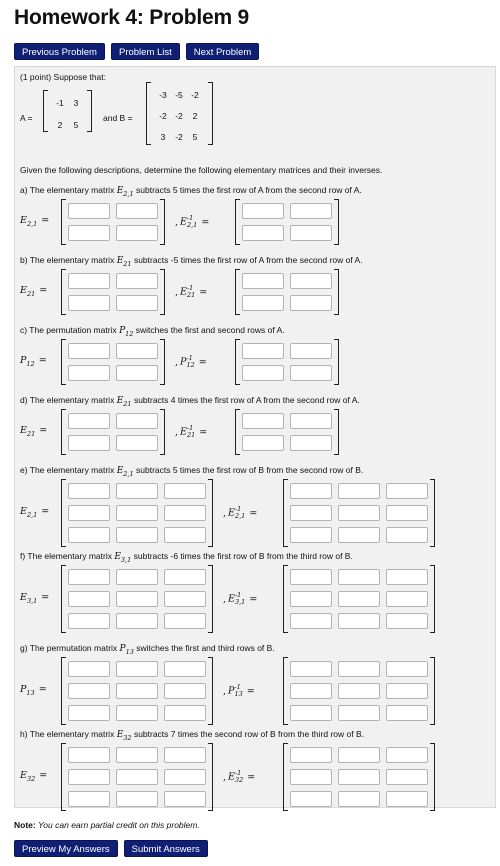  What do you see at coordinates (222, 51) in the screenshot?
I see `next-problem-button: Next Problem` at bounding box center [222, 51].